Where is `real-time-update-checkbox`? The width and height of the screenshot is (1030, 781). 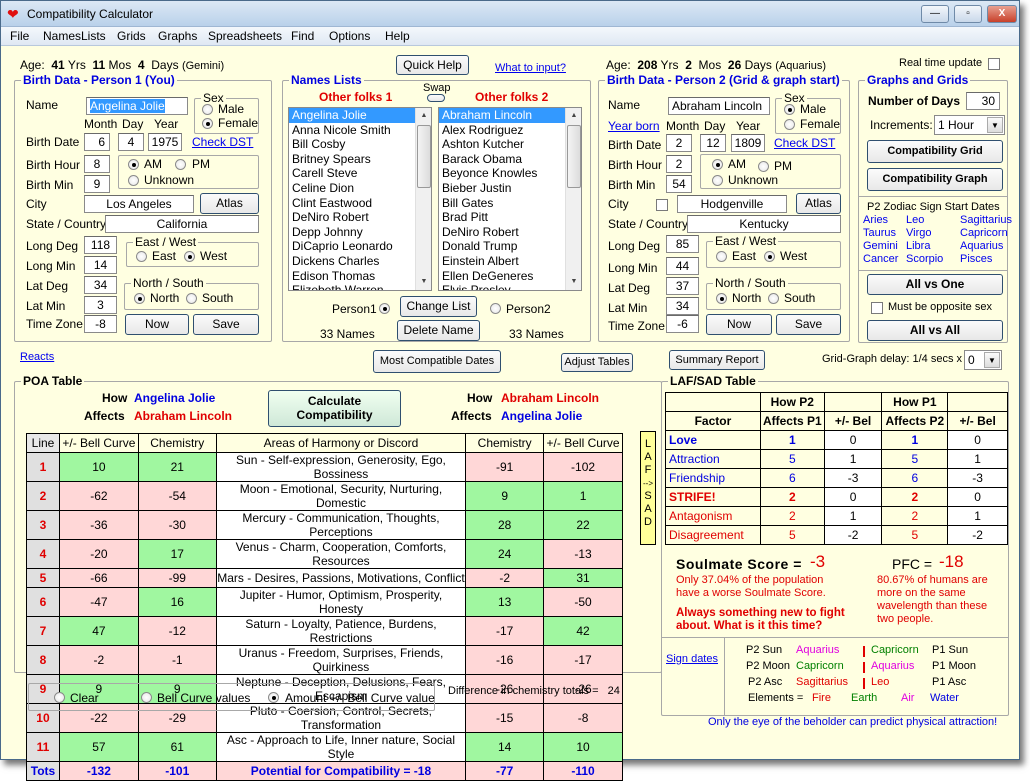 real-time-update-checkbox is located at coordinates (994, 64).